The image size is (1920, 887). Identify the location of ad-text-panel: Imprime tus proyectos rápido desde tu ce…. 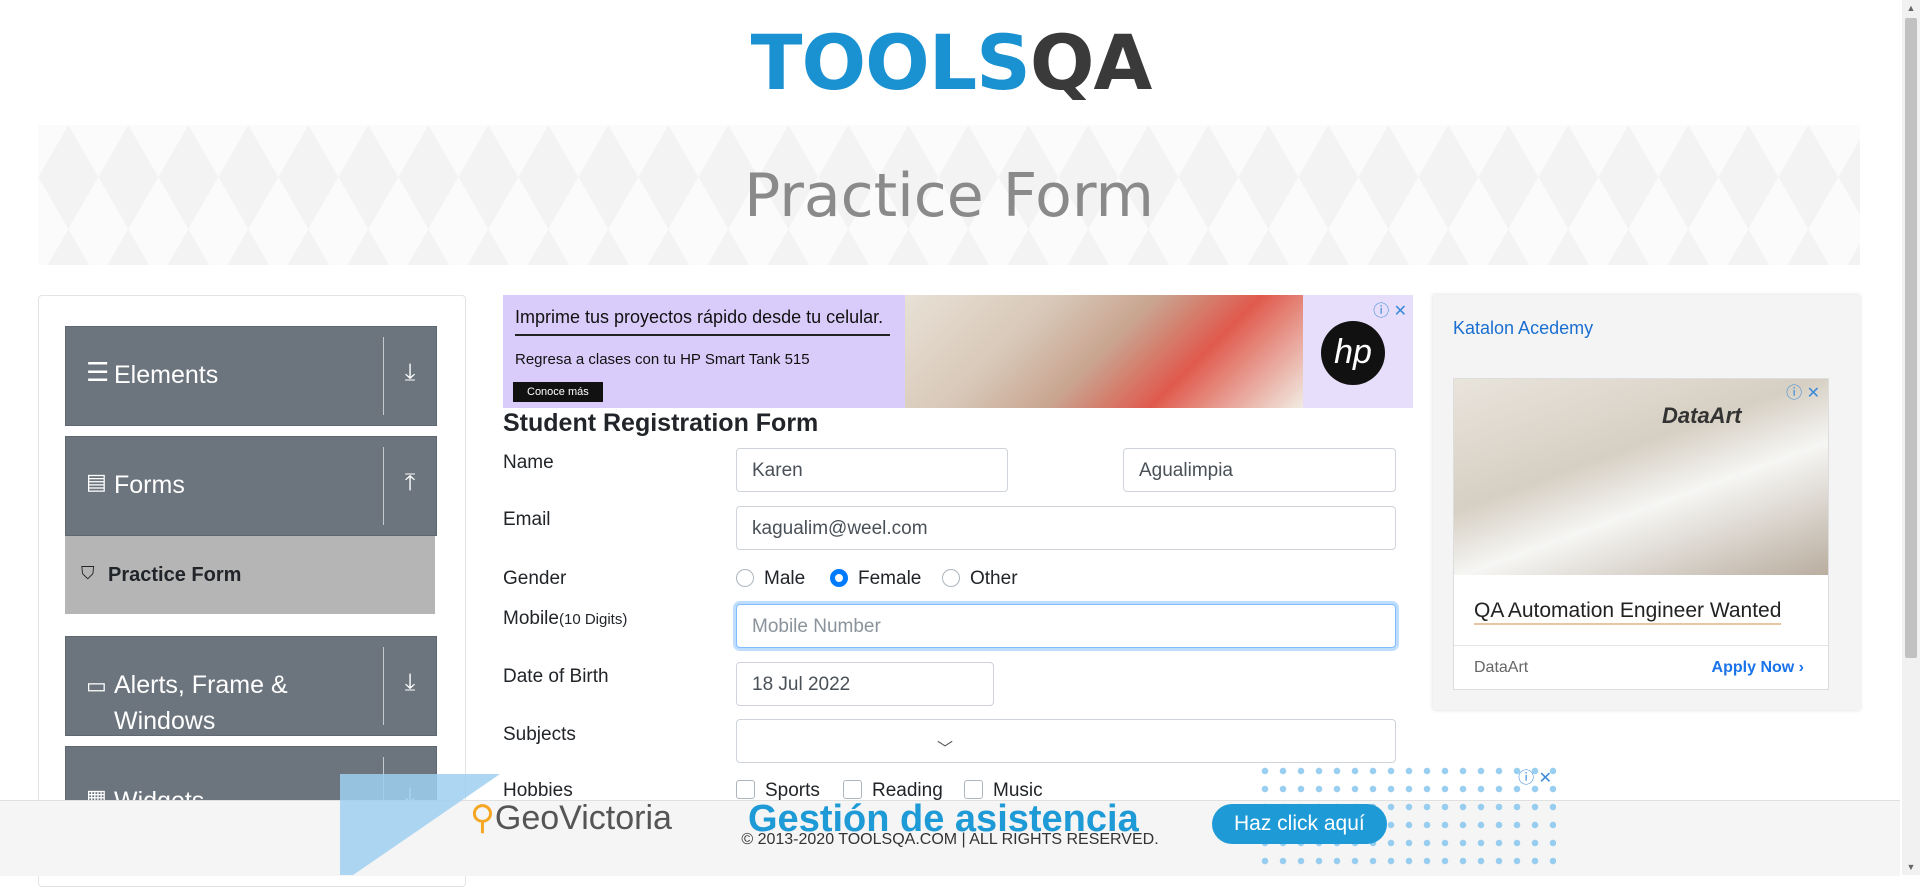
(704, 351).